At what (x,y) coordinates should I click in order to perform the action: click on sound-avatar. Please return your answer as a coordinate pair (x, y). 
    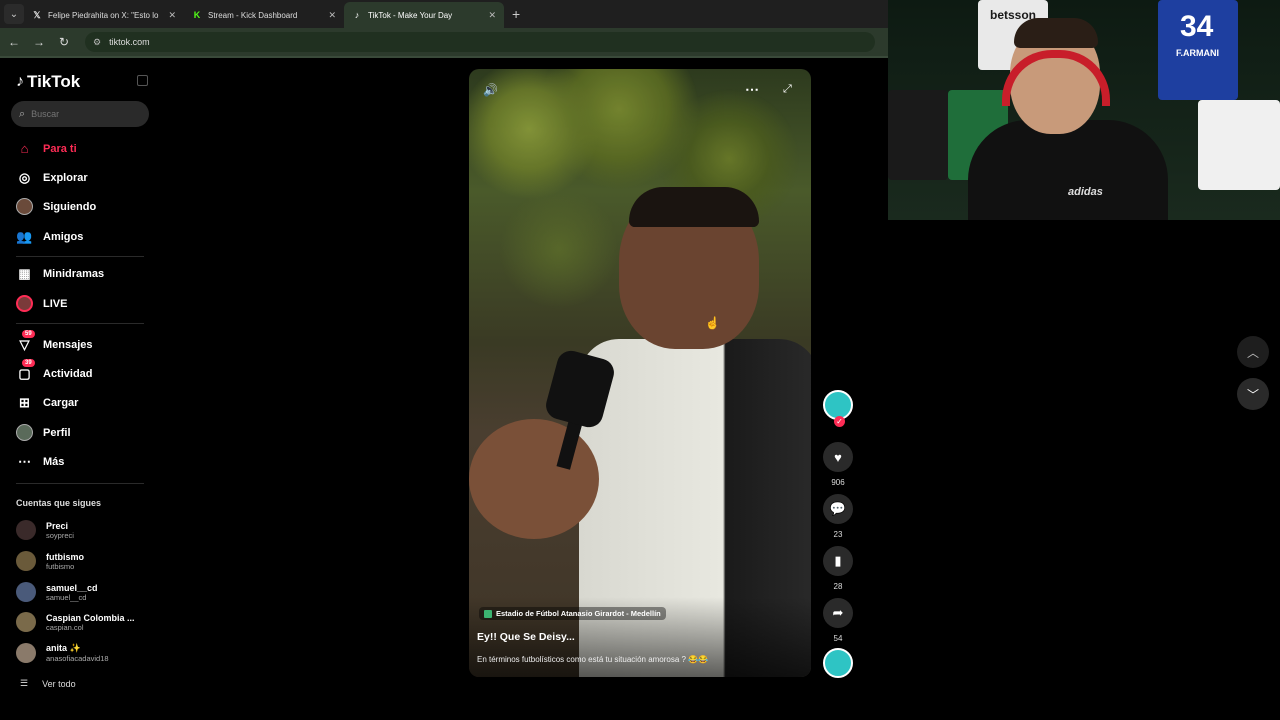
    Looking at the image, I should click on (838, 663).